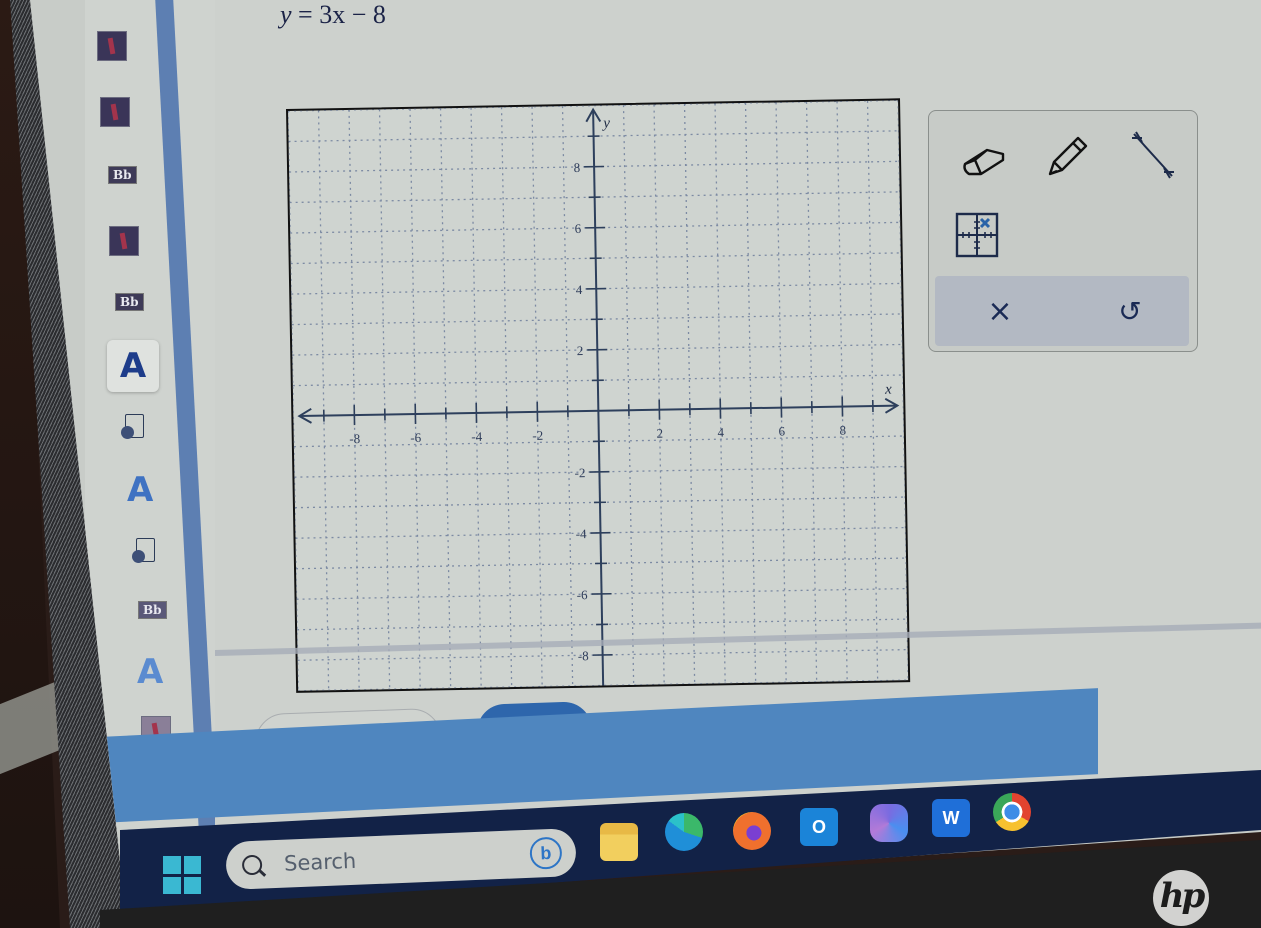 This screenshot has height=928, width=1261. I want to click on sidebar-item-a-3: A, so click(150, 672).